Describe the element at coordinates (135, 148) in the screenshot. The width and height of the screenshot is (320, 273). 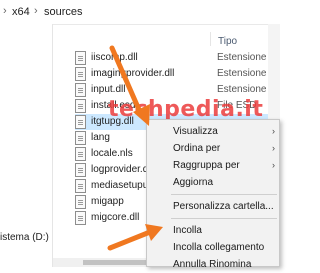
I see `annotation-arrows` at that location.